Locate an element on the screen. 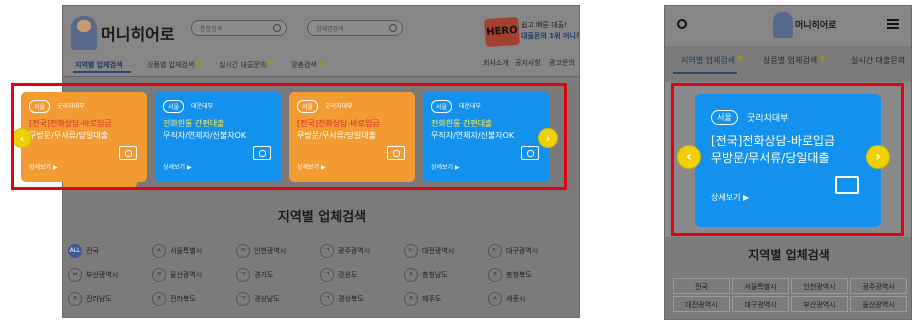 This screenshot has height=326, width=923. region-name: 충청남도 is located at coordinates (435, 275).